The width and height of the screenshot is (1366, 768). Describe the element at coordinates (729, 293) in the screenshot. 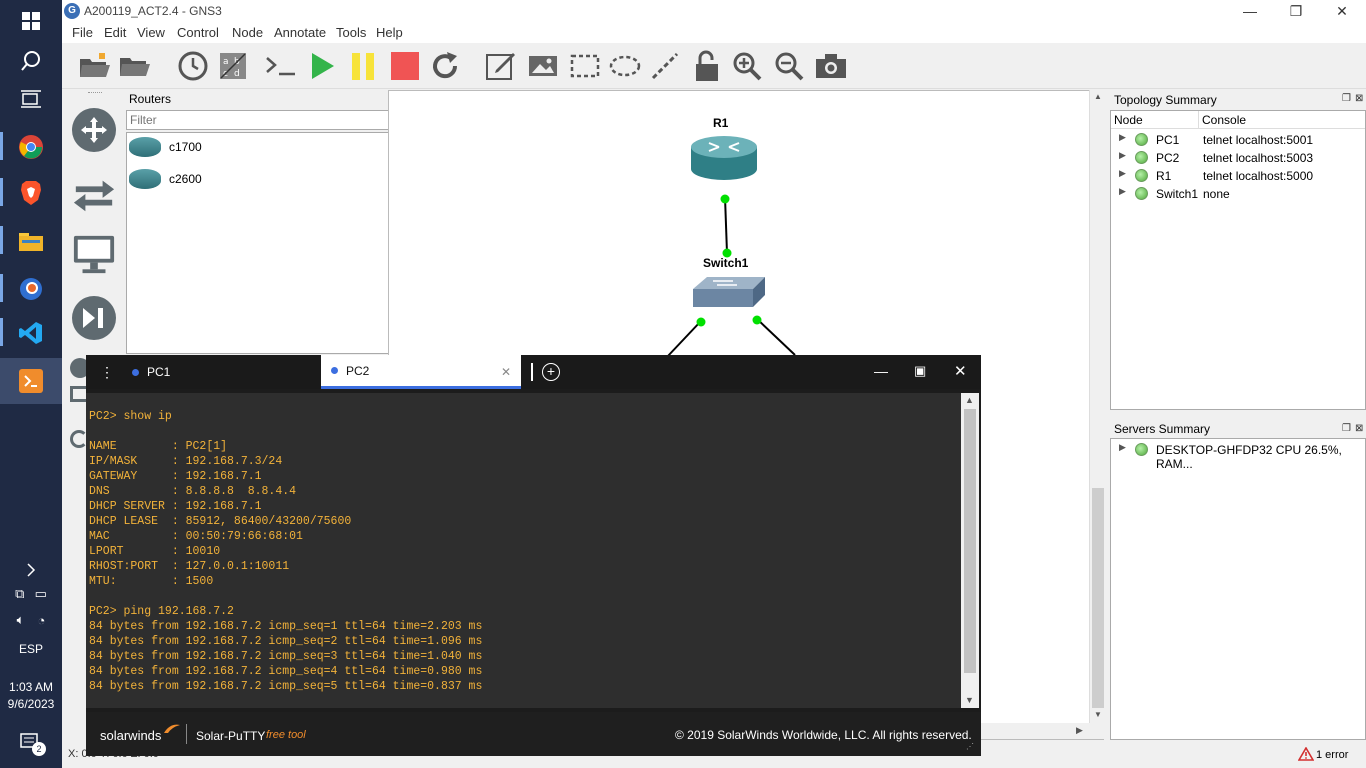

I see `switch-node-switch1` at that location.